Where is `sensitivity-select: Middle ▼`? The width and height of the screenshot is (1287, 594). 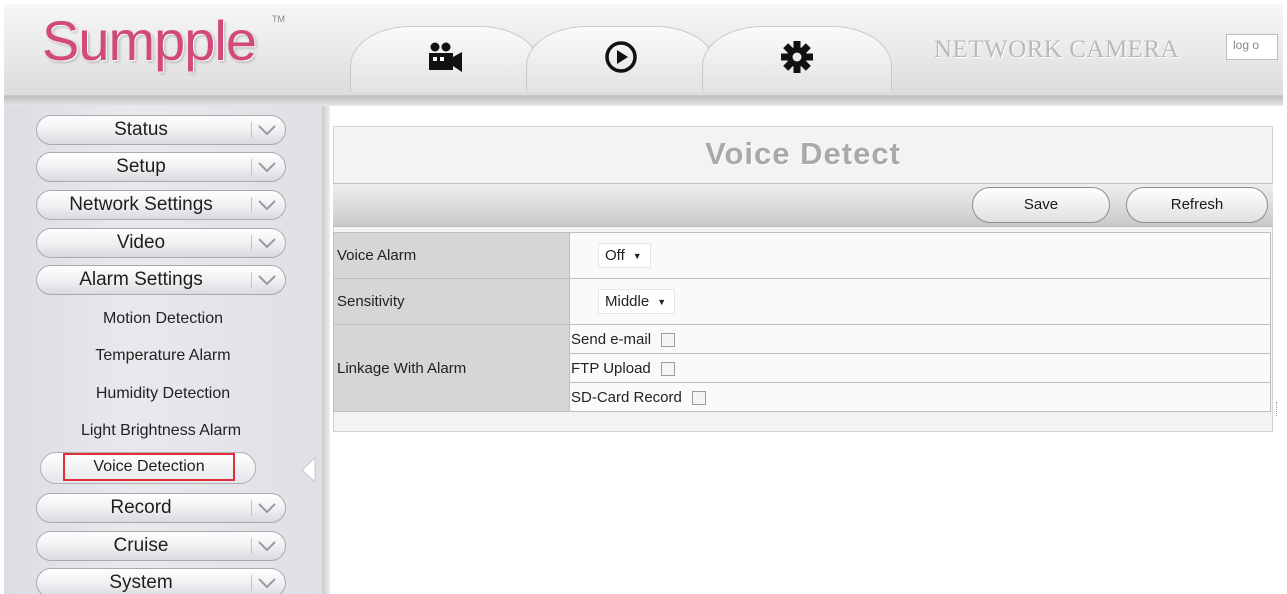
sensitivity-select: Middle ▼ is located at coordinates (637, 301).